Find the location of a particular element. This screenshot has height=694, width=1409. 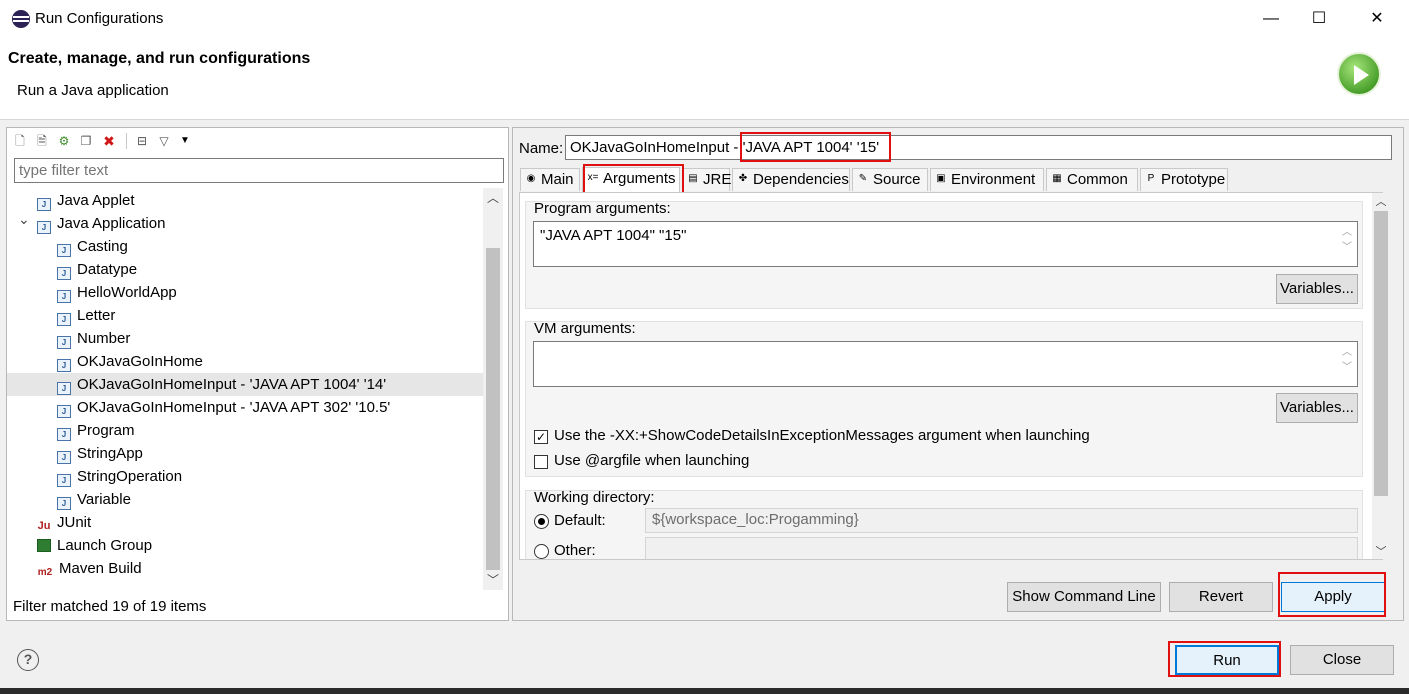

tree-scrollbar: ︿ ﹀ is located at coordinates (493, 389).